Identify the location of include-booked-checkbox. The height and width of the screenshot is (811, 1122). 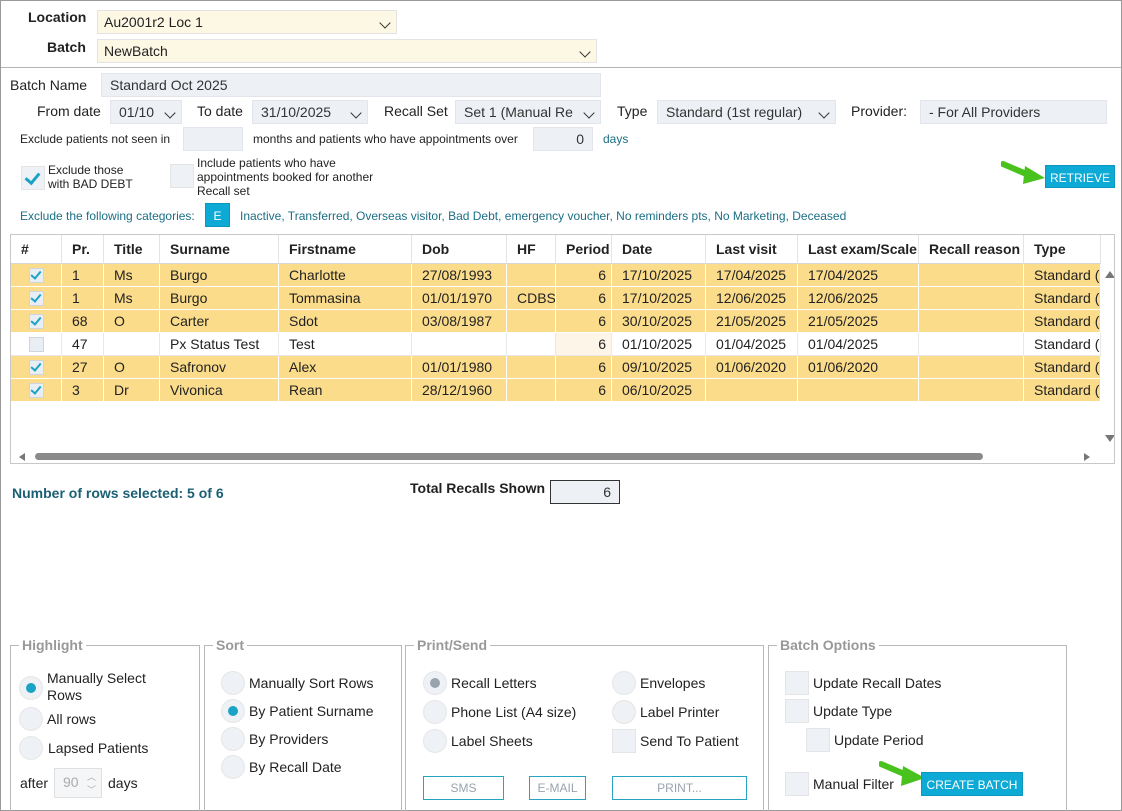
(182, 176).